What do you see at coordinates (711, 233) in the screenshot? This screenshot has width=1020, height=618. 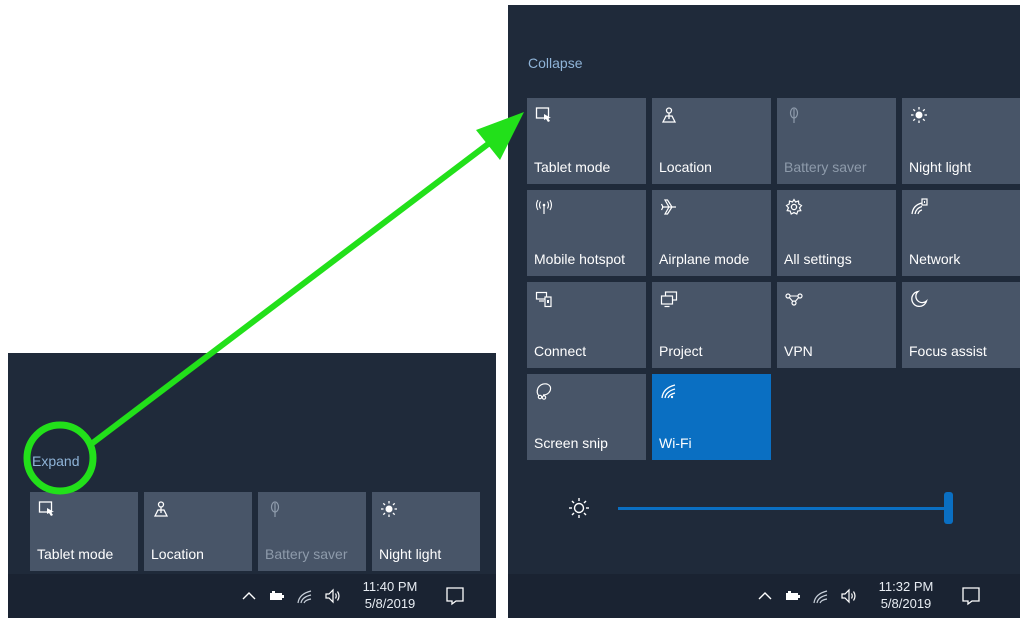 I see `quick-action-airplane-mode: Airplane mode` at bounding box center [711, 233].